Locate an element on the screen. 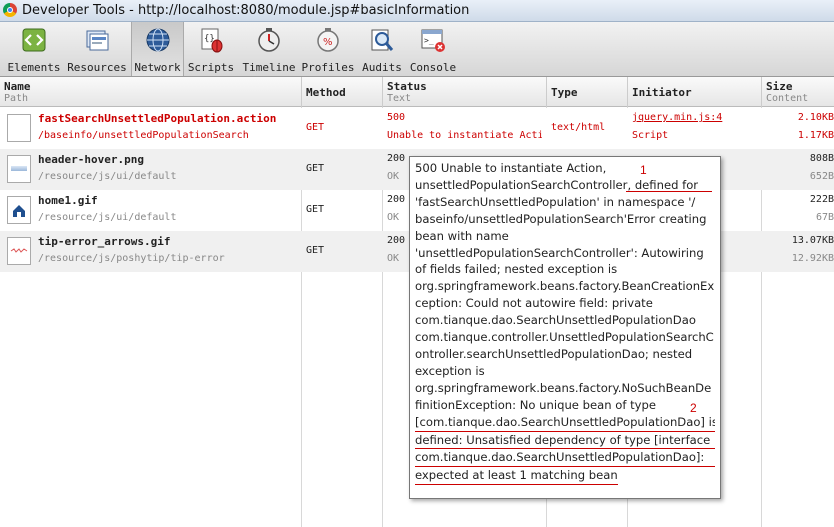  mime-type: text/html is located at coordinates (578, 127).